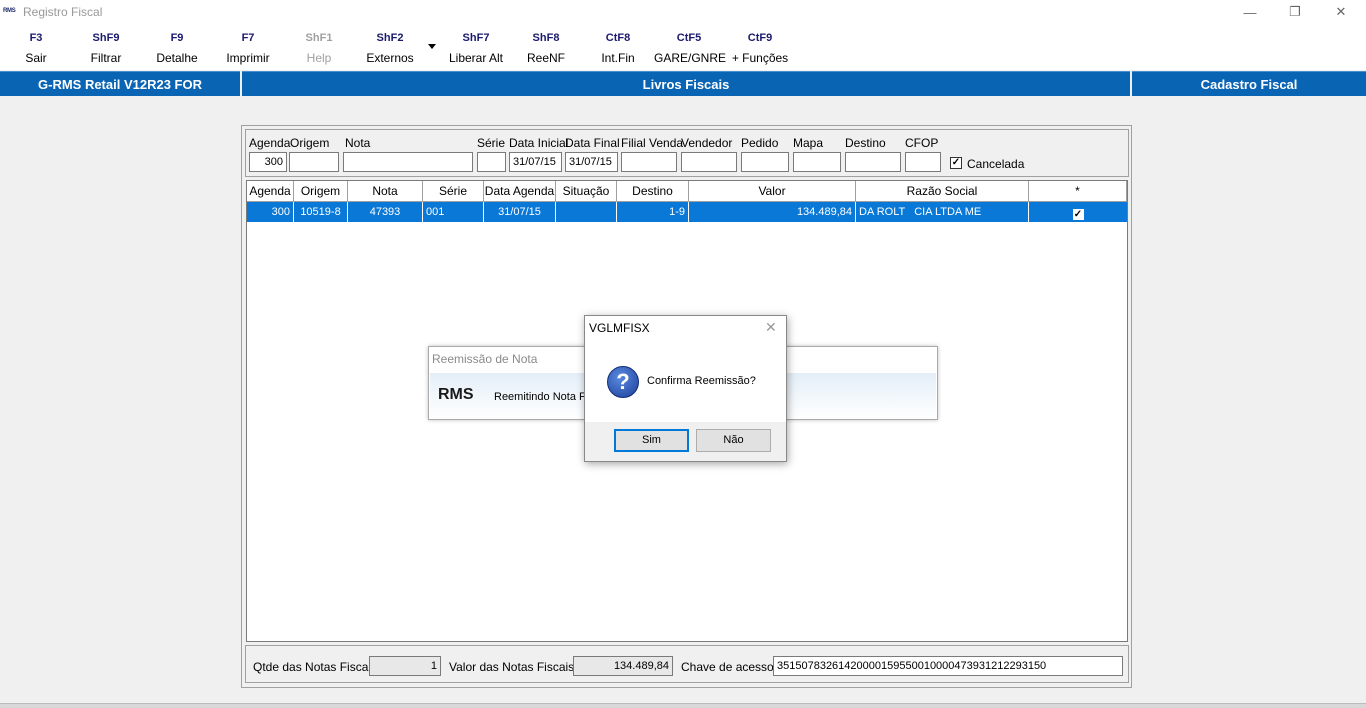 The width and height of the screenshot is (1366, 708). Describe the element at coordinates (535, 162) in the screenshot. I see `data-inicial-input: 31/07/15` at that location.